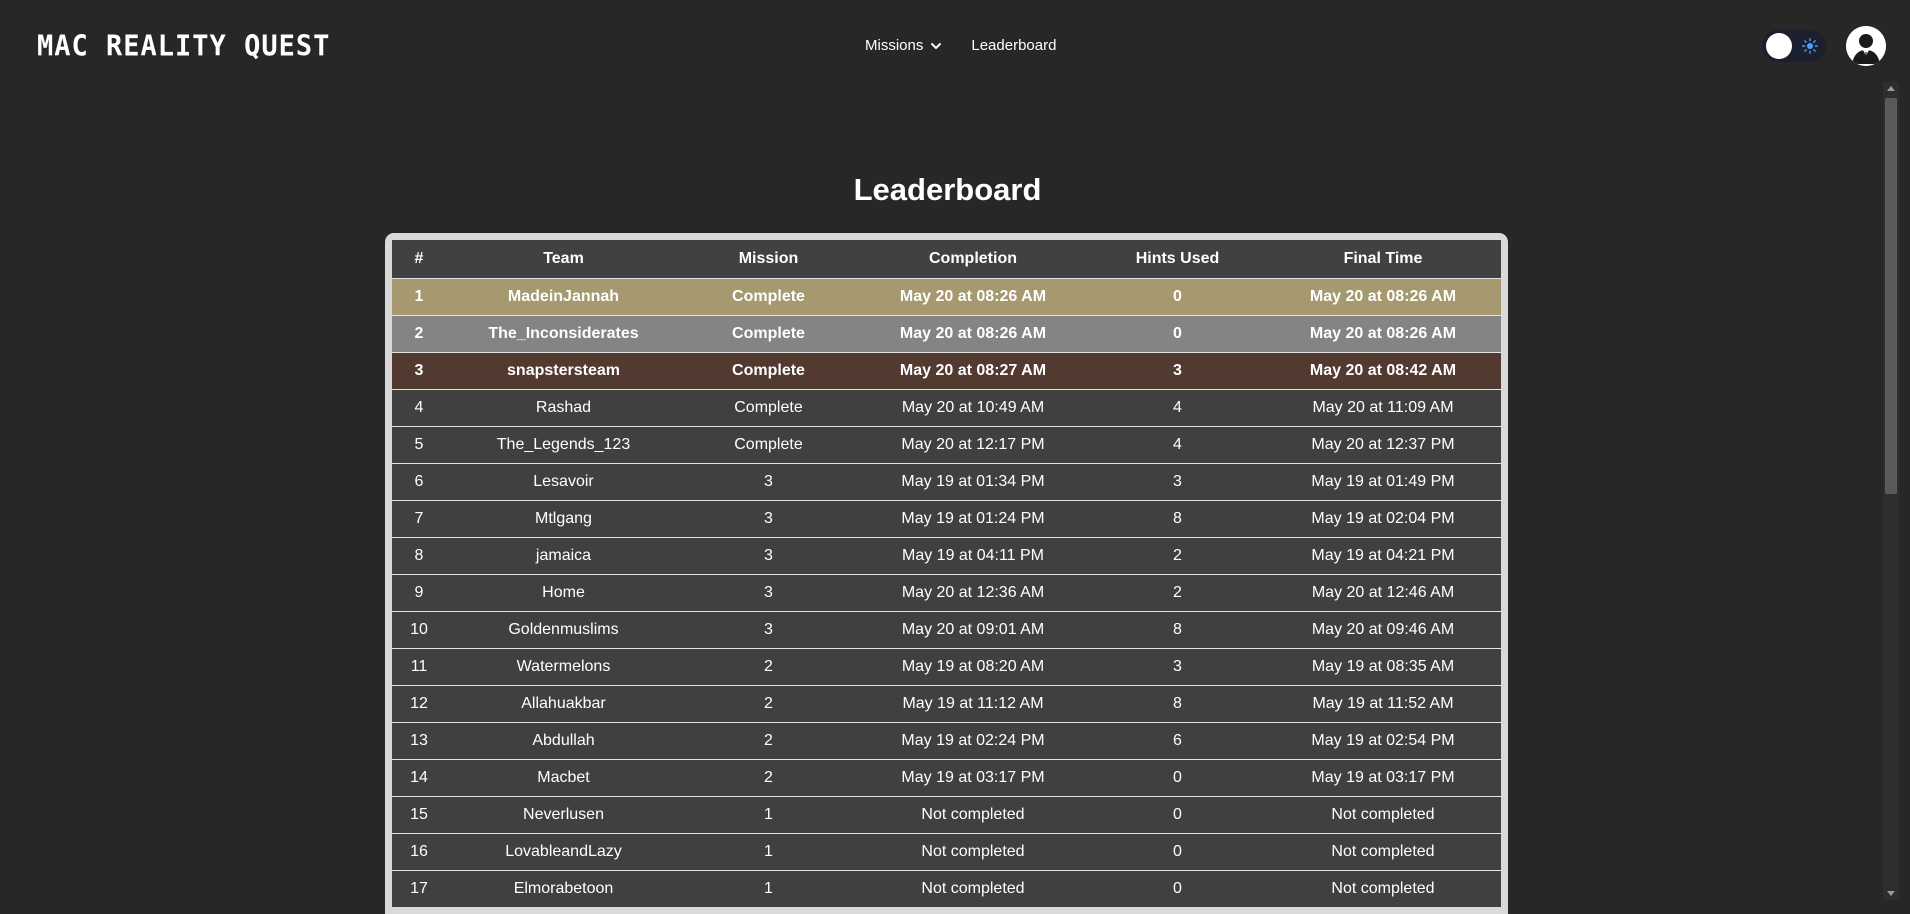 The width and height of the screenshot is (1910, 914). I want to click on team-cell: Elmorabetoon, so click(563, 888).